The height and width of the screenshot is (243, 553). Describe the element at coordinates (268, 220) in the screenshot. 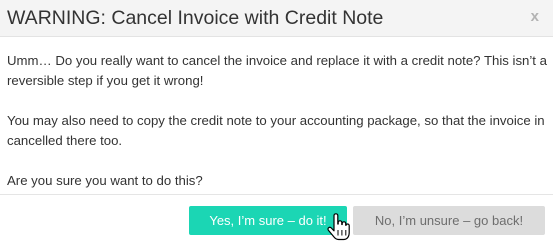

I see `confirm-button: Yes, I’m sure – do it!` at that location.